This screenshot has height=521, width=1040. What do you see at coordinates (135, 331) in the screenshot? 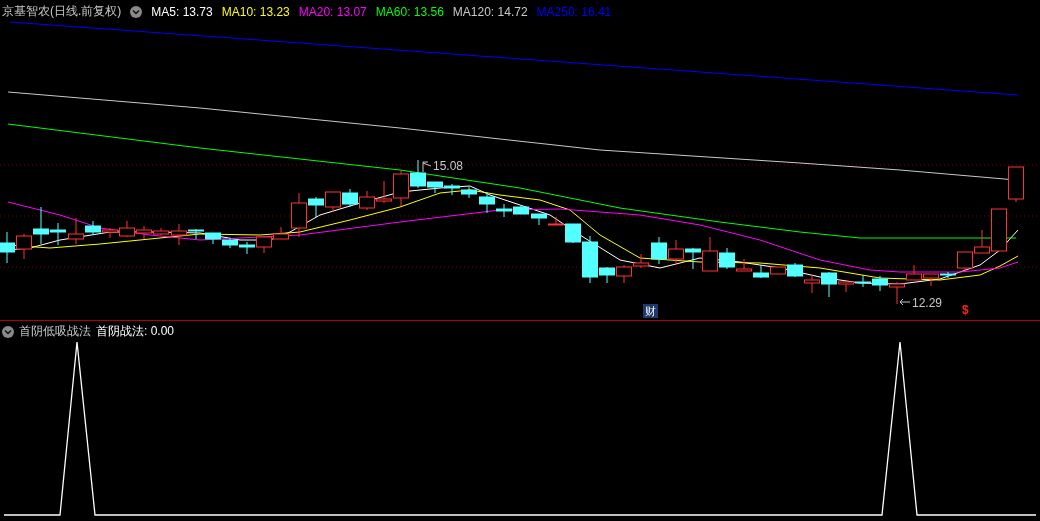
I see `indicator-reading: 首阴战法: 0.00` at bounding box center [135, 331].